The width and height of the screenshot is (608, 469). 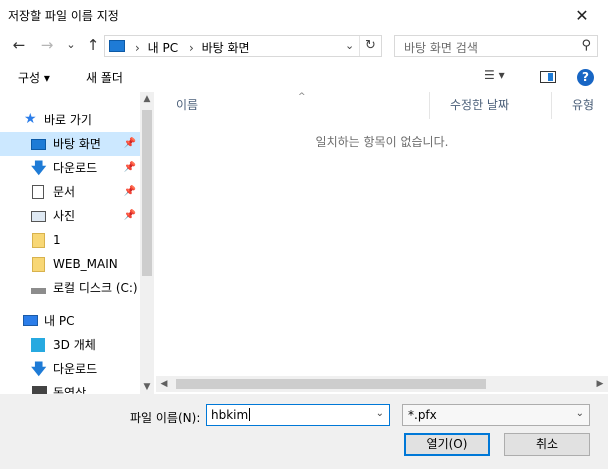 What do you see at coordinates (74, 345) in the screenshot?
I see `sidebar-item-label: 3D 개체` at bounding box center [74, 345].